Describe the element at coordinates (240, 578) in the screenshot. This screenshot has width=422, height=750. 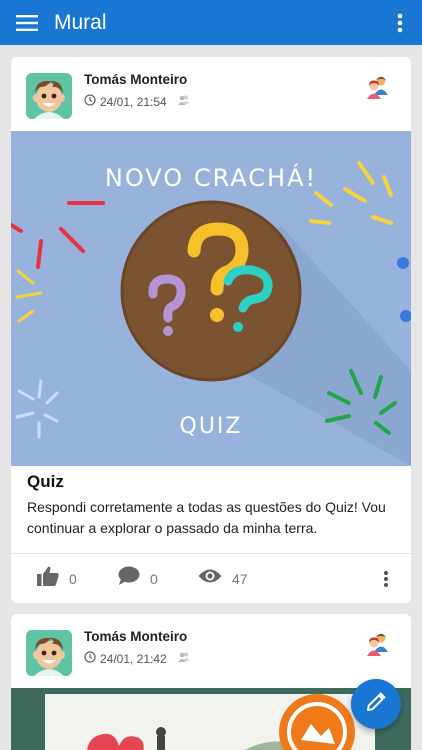
I see `views-count: 47` at that location.